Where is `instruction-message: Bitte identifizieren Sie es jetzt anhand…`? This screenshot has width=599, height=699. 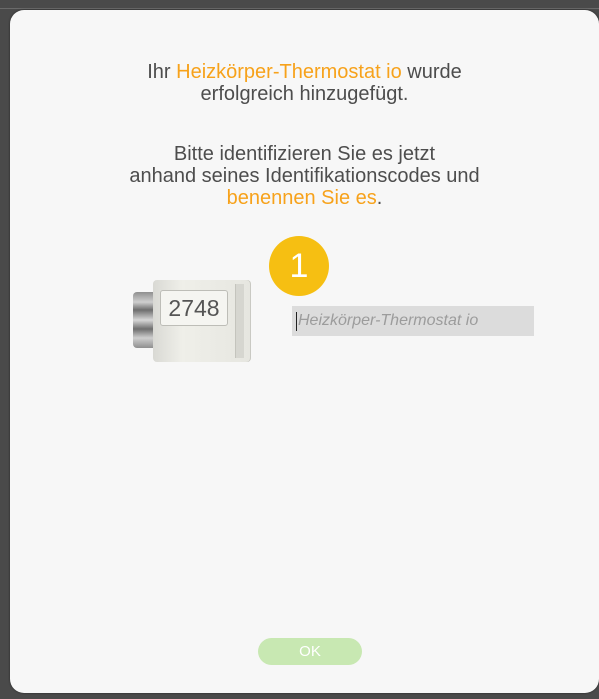 instruction-message: Bitte identifizieren Sie es jetzt anhand… is located at coordinates (304, 176).